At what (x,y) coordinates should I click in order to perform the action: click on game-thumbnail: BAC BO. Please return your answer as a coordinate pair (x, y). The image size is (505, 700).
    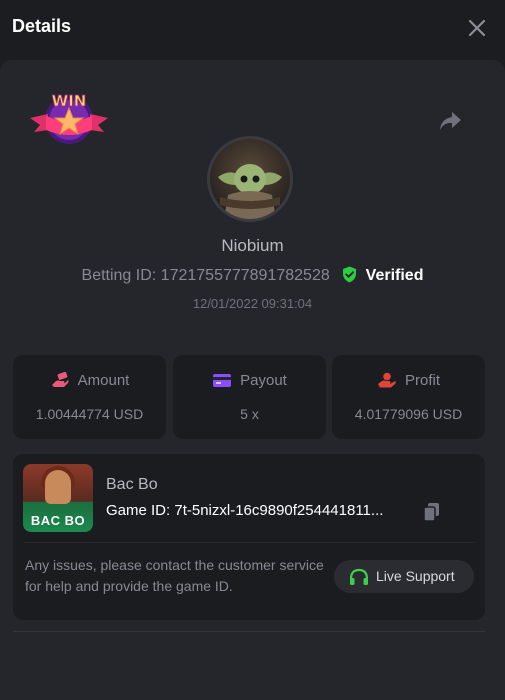
    Looking at the image, I should click on (58, 498).